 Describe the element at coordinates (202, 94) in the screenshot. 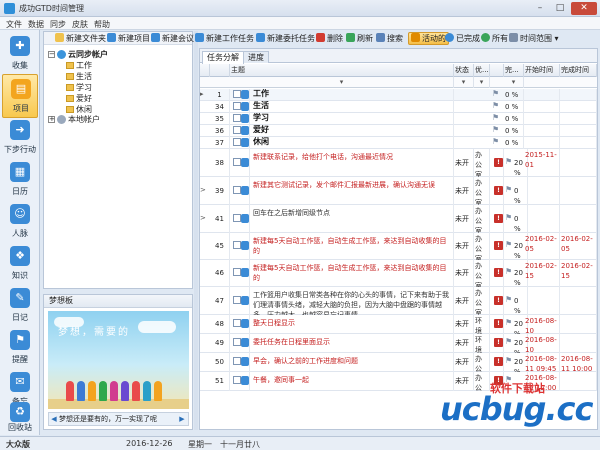

I see `expand-row-icon: ▸` at that location.